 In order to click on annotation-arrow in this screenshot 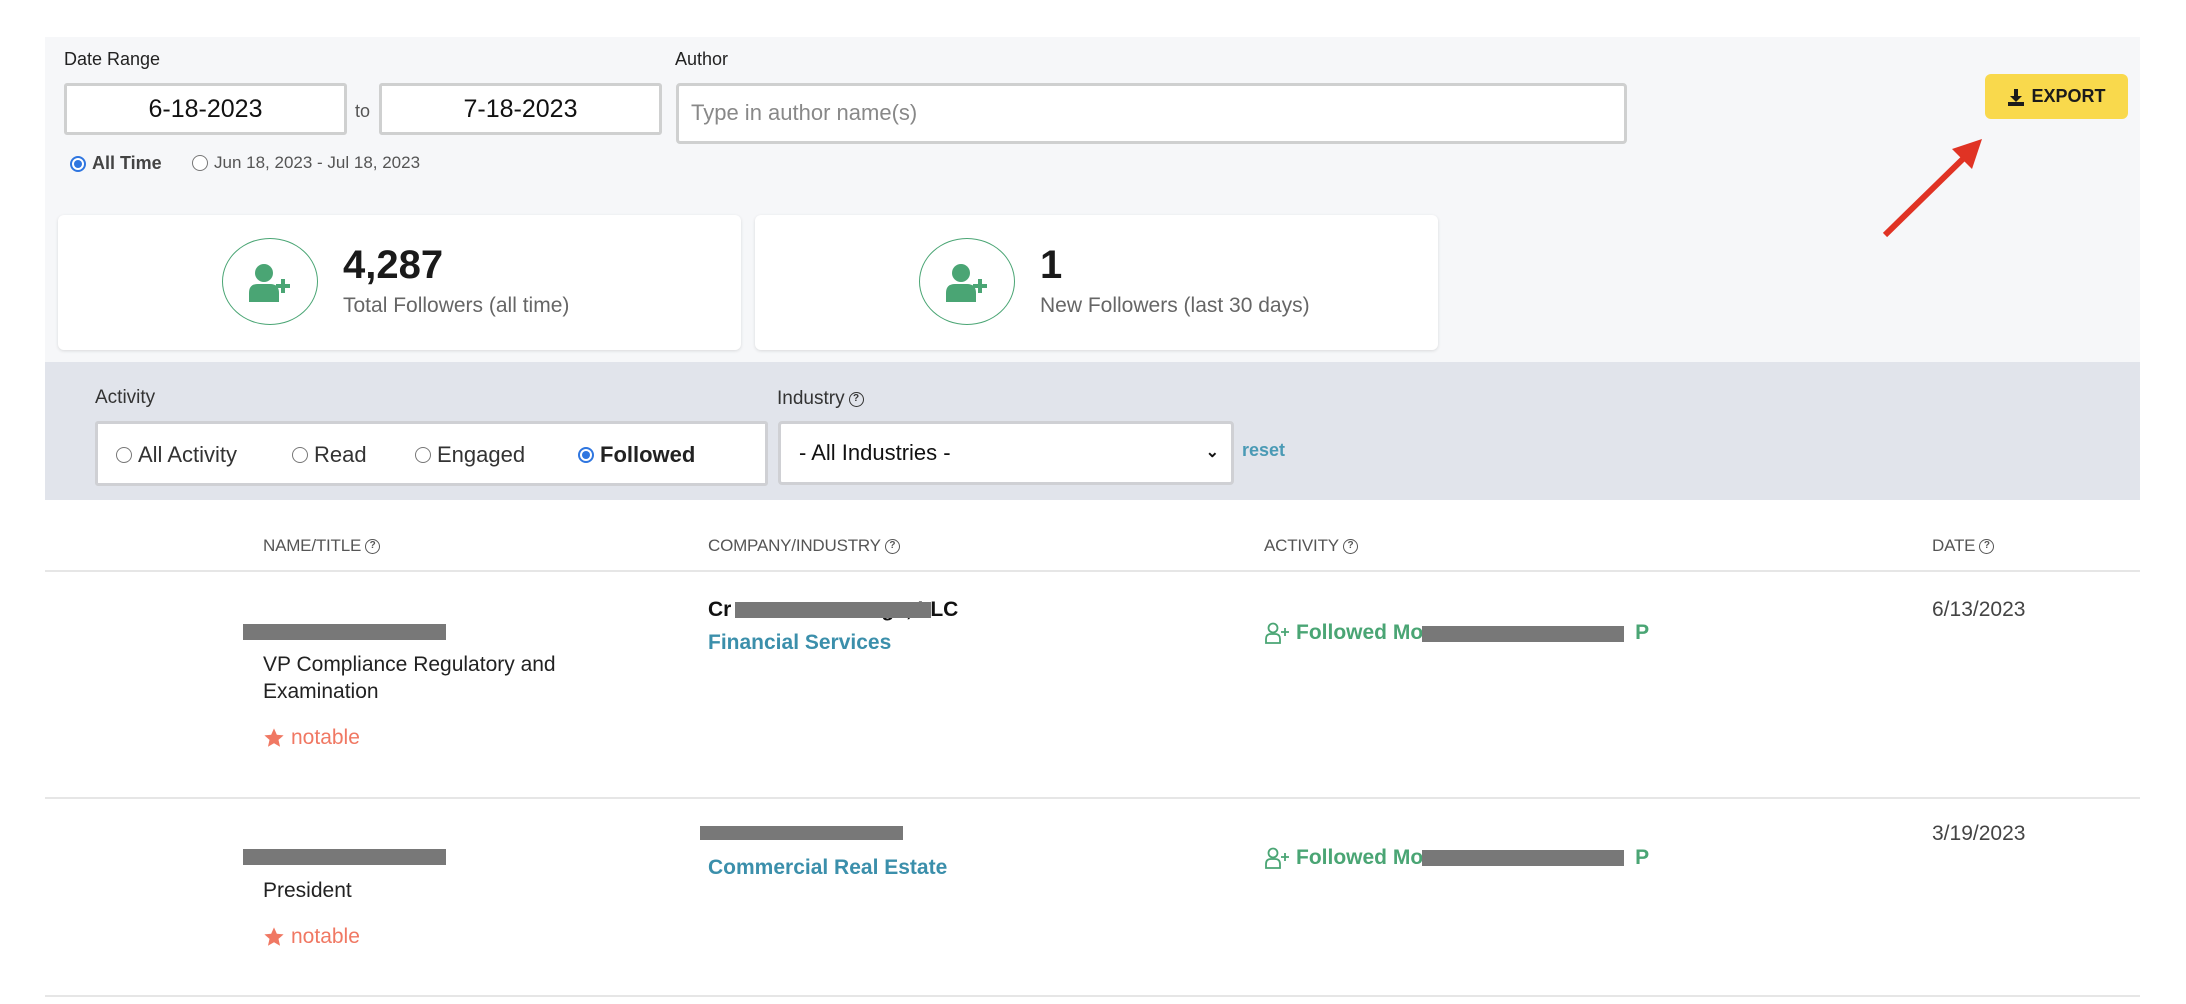, I will do `click(1932, 188)`.